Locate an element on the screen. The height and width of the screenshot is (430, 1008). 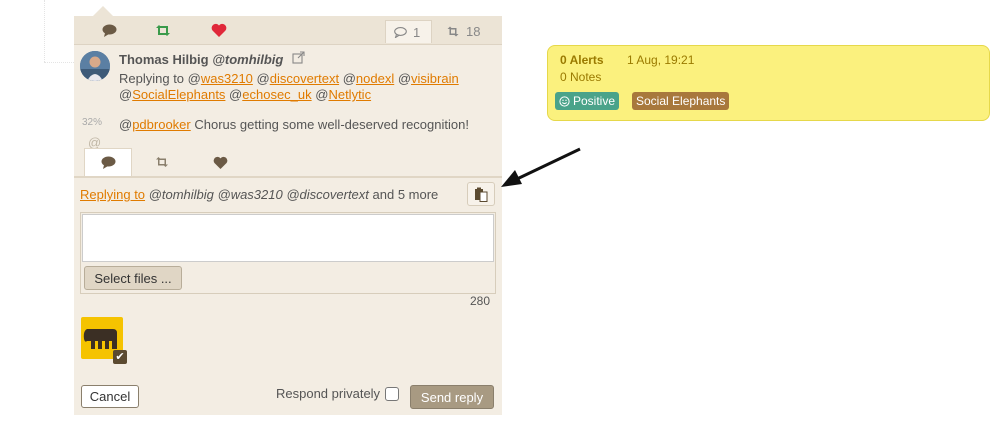
clipboard-icon is located at coordinates (481, 194).